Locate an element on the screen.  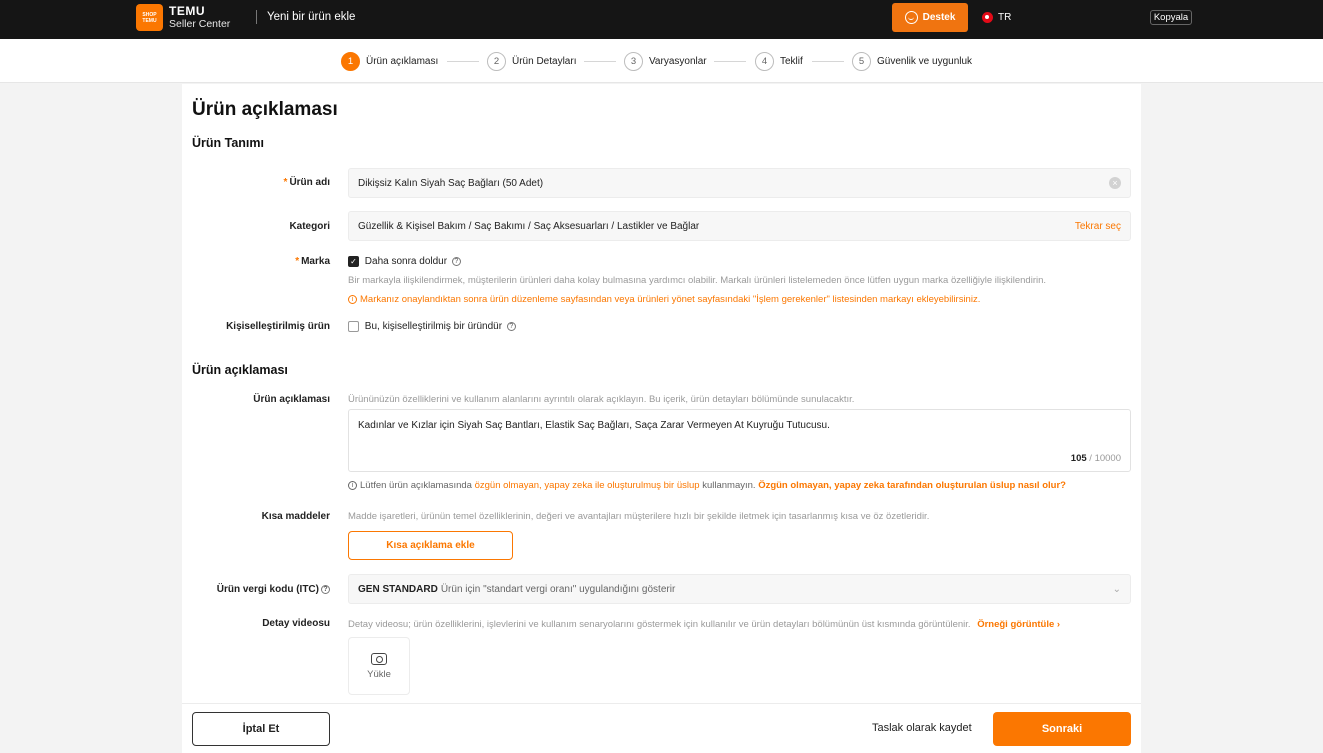
step-5: 5 Güvenlik ve uygunluk is located at coordinates (912, 61).